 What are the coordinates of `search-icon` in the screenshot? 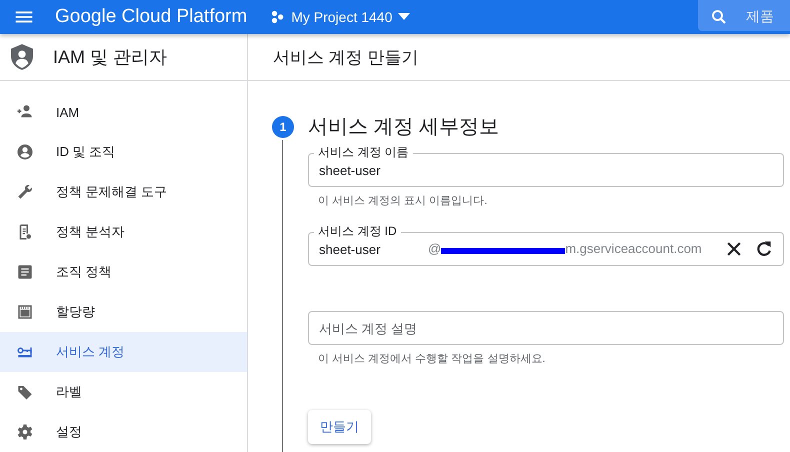 It's located at (719, 17).